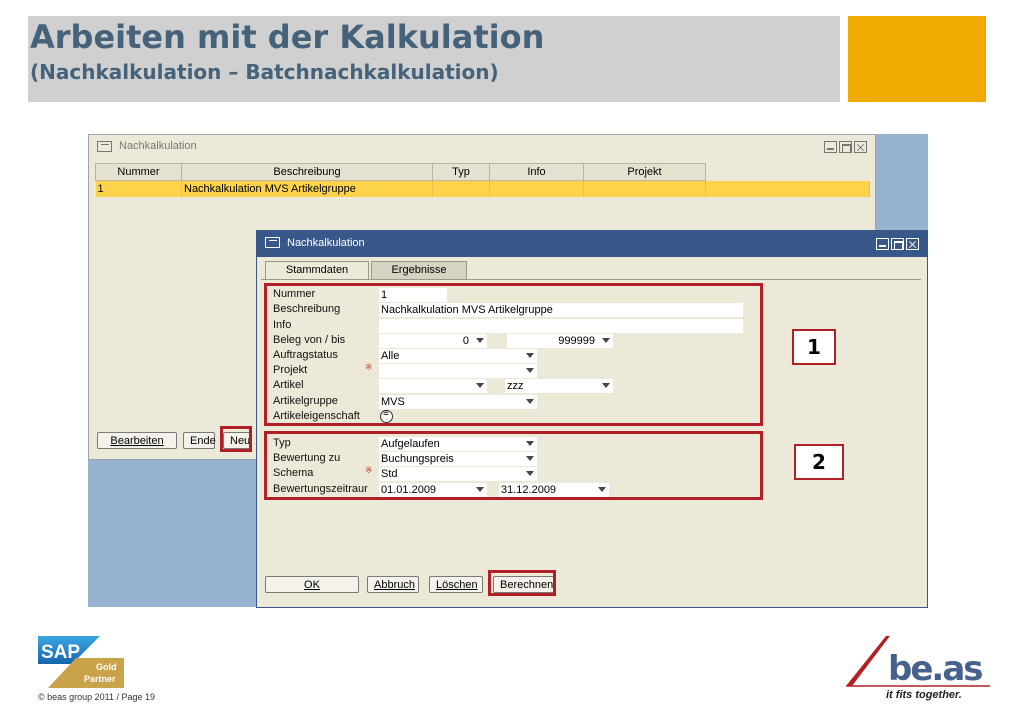 The width and height of the screenshot is (1024, 709). I want to click on beas-logo: be.as it fits together., so click(918, 668).